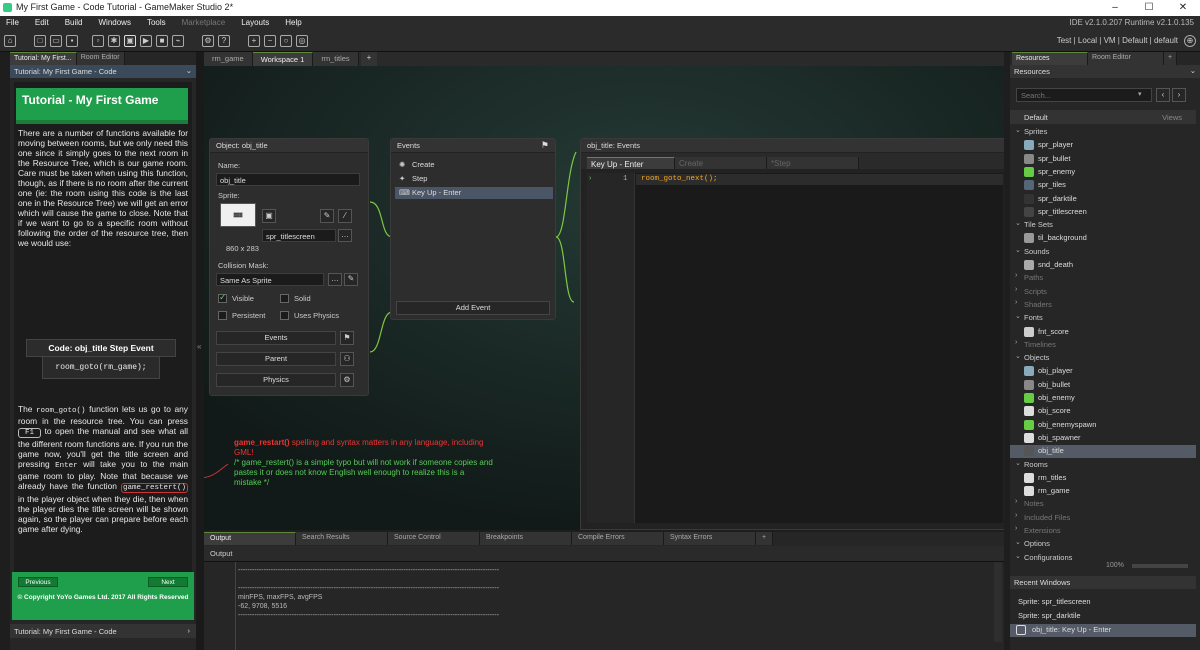 This screenshot has width=1200, height=650. I want to click on resource-item: spr_enemy, so click(1103, 172).